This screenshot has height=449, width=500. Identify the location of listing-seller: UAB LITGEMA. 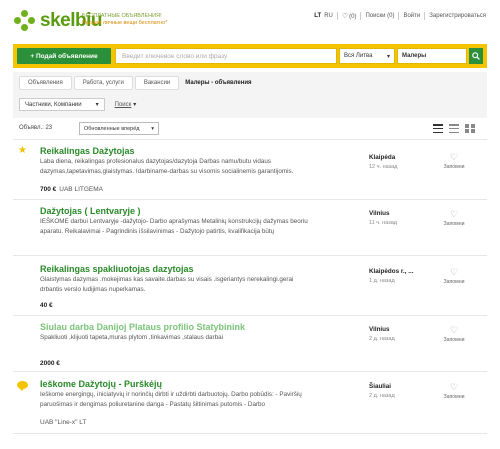
(81, 189).